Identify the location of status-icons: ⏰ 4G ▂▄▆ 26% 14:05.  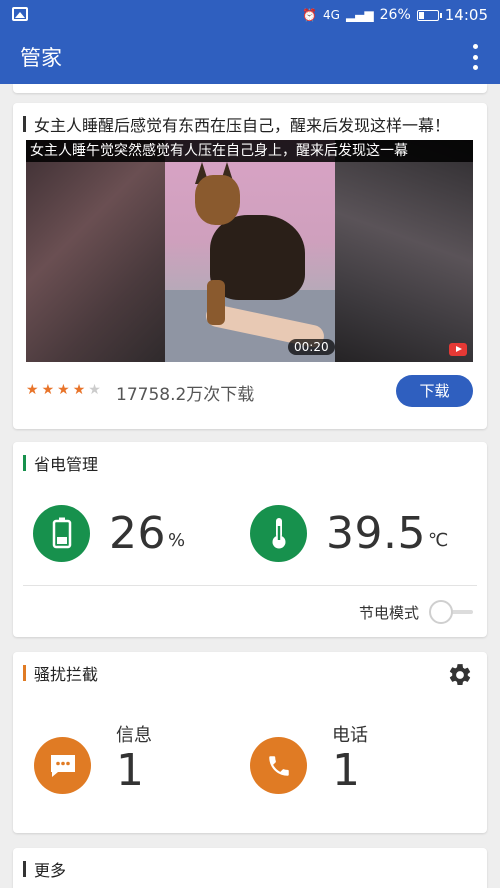
(395, 15).